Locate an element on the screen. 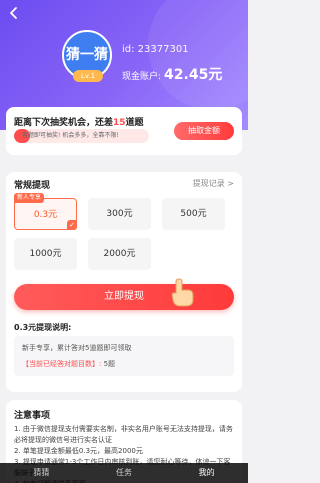 This screenshot has width=320, height=483. lottery-title: 距离下次抽奖机会，还差15道题 is located at coordinates (79, 121).